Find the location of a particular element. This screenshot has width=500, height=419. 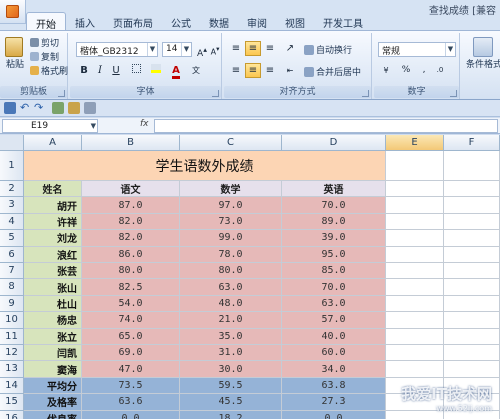

score-yuwen: 87.0 is located at coordinates (131, 205).